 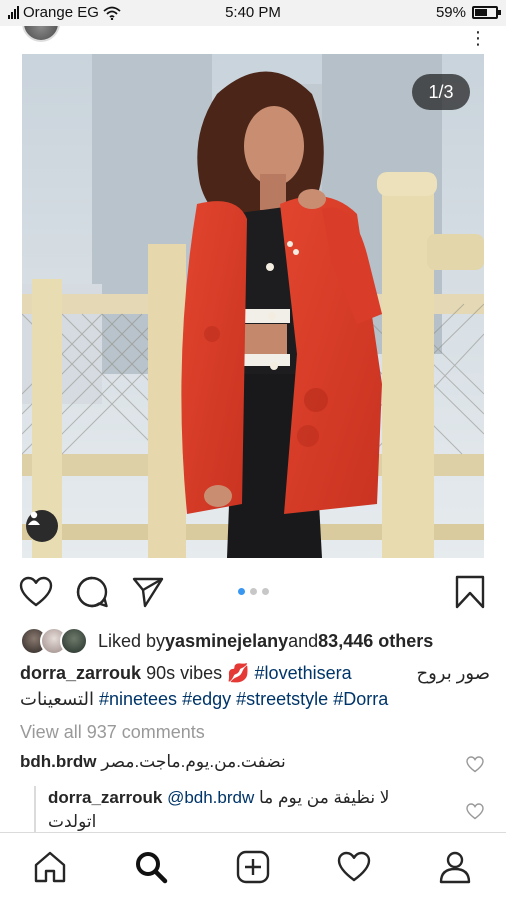 What do you see at coordinates (105, 797) in the screenshot?
I see `comment-author: dorra_zarrouk` at bounding box center [105, 797].